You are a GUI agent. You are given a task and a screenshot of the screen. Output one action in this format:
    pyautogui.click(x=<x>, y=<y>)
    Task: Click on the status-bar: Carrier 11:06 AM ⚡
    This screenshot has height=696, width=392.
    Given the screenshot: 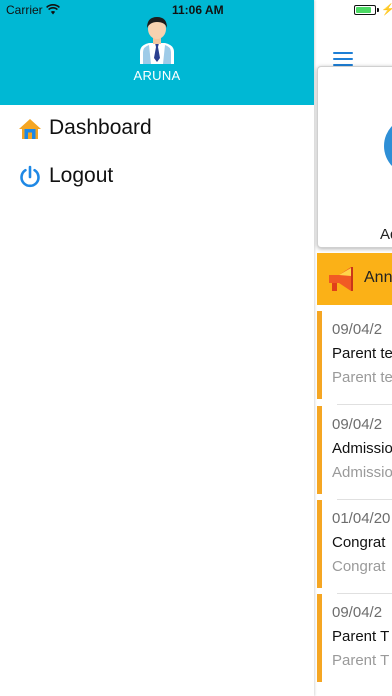 What is the action you would take?
    pyautogui.click(x=196, y=10)
    